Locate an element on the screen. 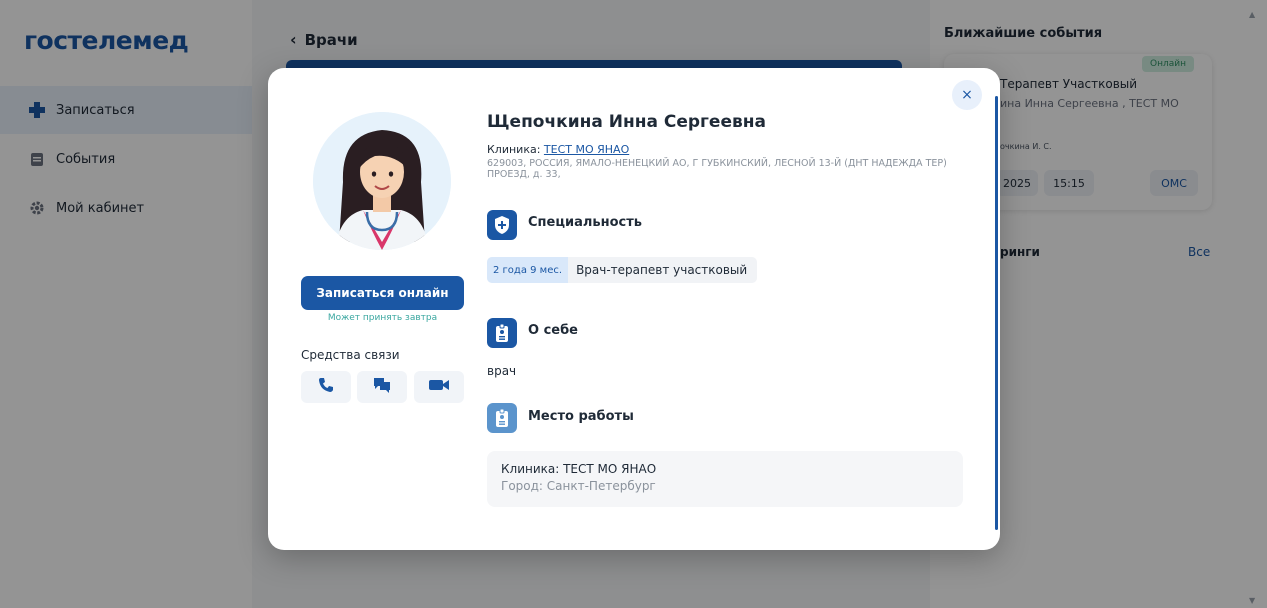 The height and width of the screenshot is (608, 1267). chat-icon is located at coordinates (382, 387).